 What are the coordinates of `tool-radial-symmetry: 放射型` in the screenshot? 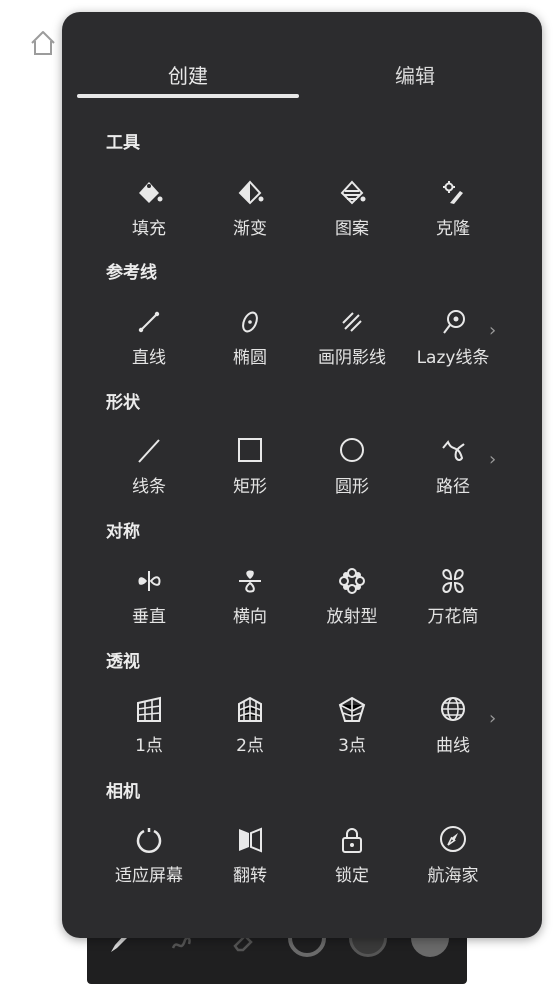 It's located at (352, 605).